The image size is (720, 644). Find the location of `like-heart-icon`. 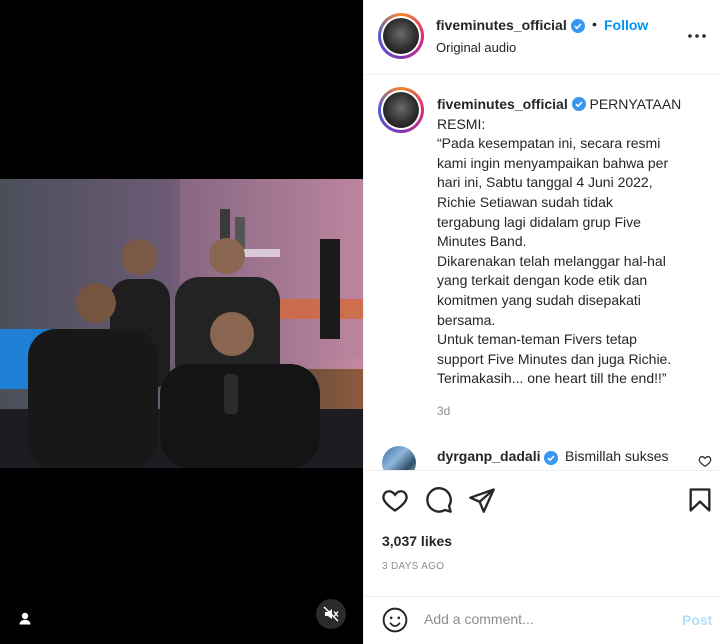

like-heart-icon is located at coordinates (395, 500).